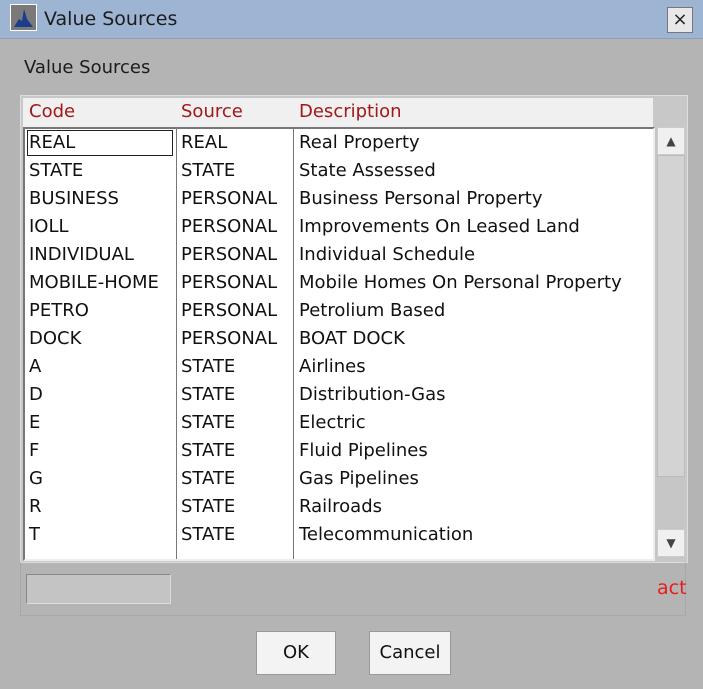 The height and width of the screenshot is (689, 703). I want to click on cell-description: Distribution-Gas, so click(372, 394).